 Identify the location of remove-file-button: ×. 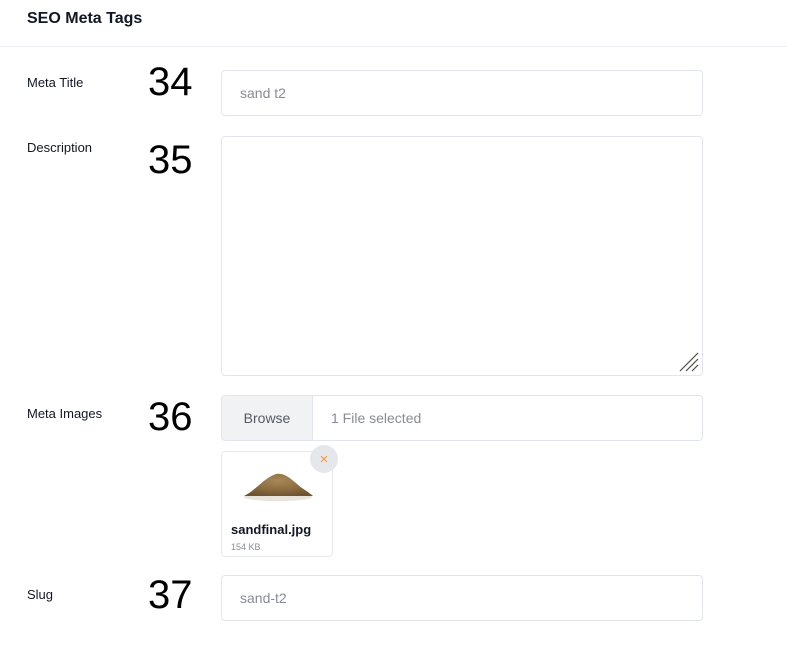
(324, 459).